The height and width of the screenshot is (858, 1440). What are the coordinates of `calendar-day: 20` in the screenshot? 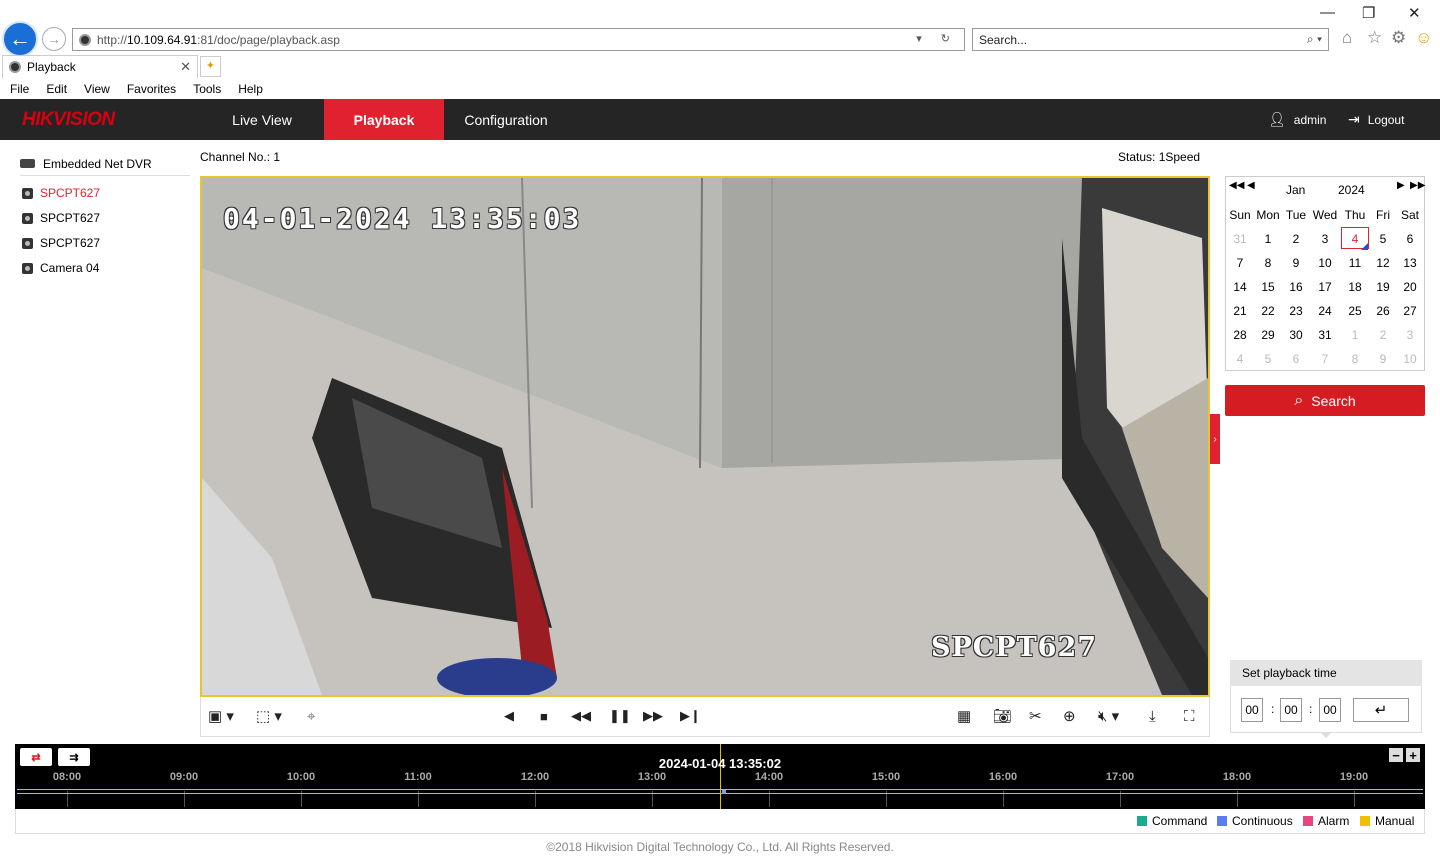 It's located at (1410, 287).